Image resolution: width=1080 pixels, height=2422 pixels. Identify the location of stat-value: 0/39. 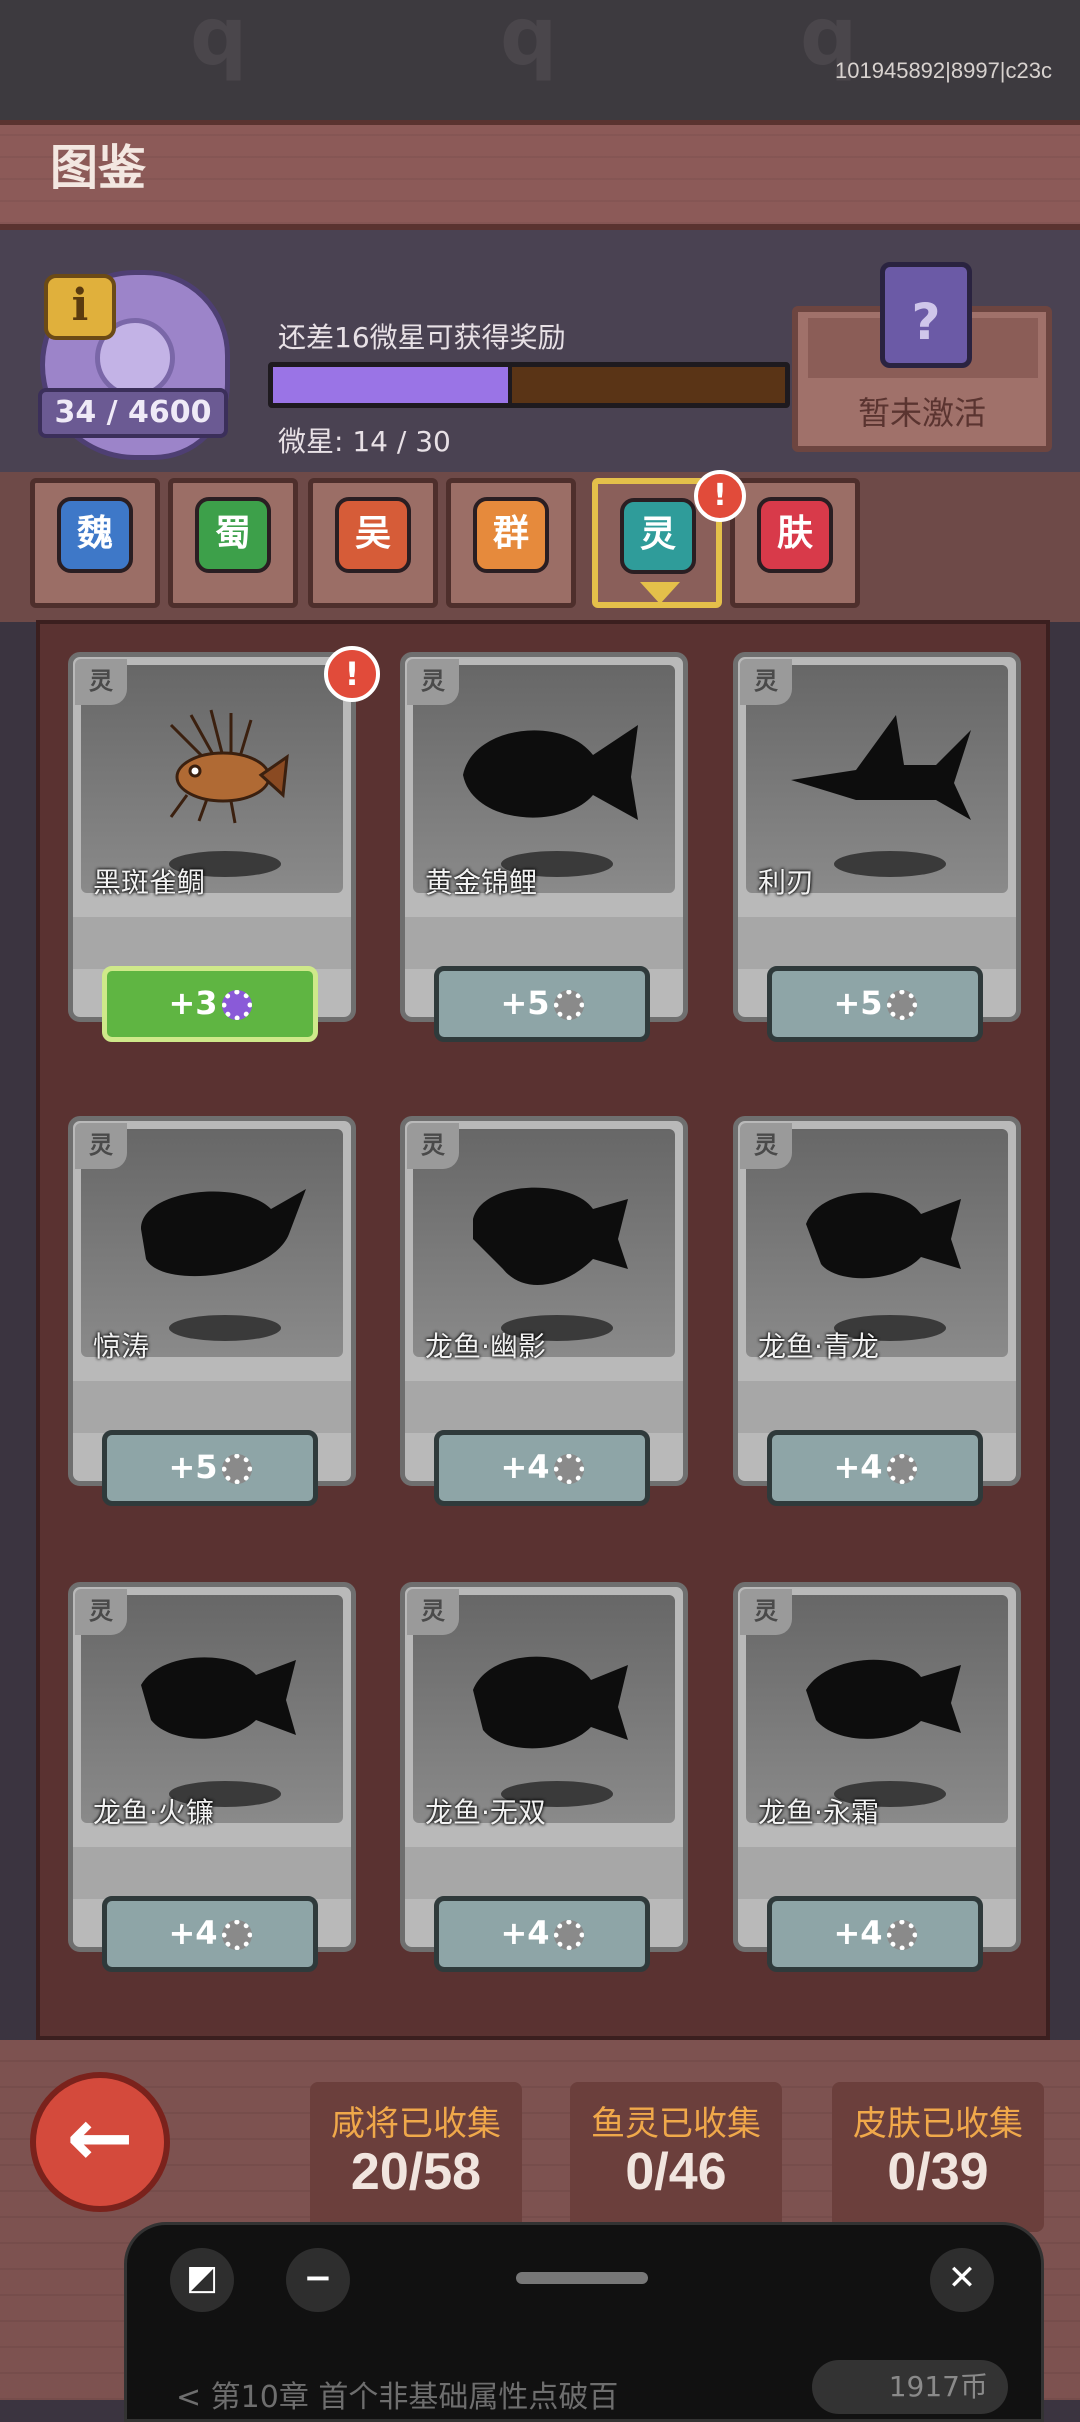
(938, 2172).